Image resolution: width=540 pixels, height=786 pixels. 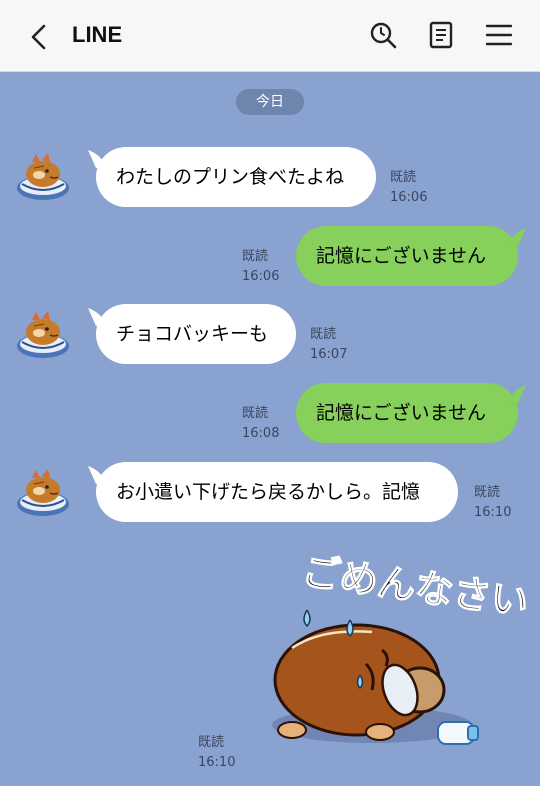 I want to click on notes-icon, so click(x=441, y=35).